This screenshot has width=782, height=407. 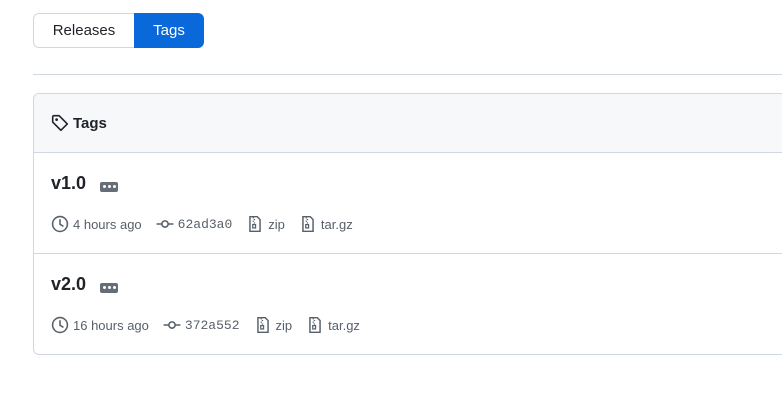 What do you see at coordinates (205, 224) in the screenshot?
I see `commit-sha: 62ad3a0` at bounding box center [205, 224].